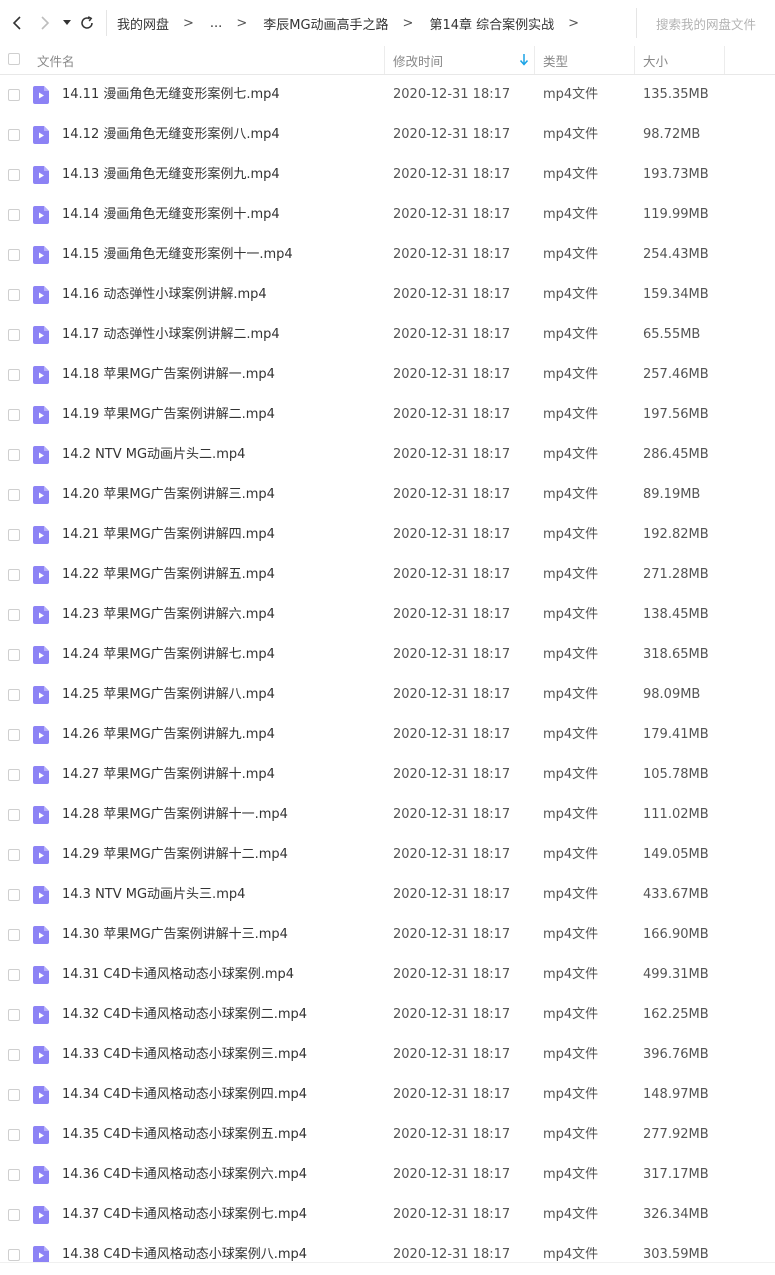 The height and width of the screenshot is (1275, 775). What do you see at coordinates (171, 95) in the screenshot?
I see `file-name: 14.11 漫画角色无缝变形案例七.mp4` at bounding box center [171, 95].